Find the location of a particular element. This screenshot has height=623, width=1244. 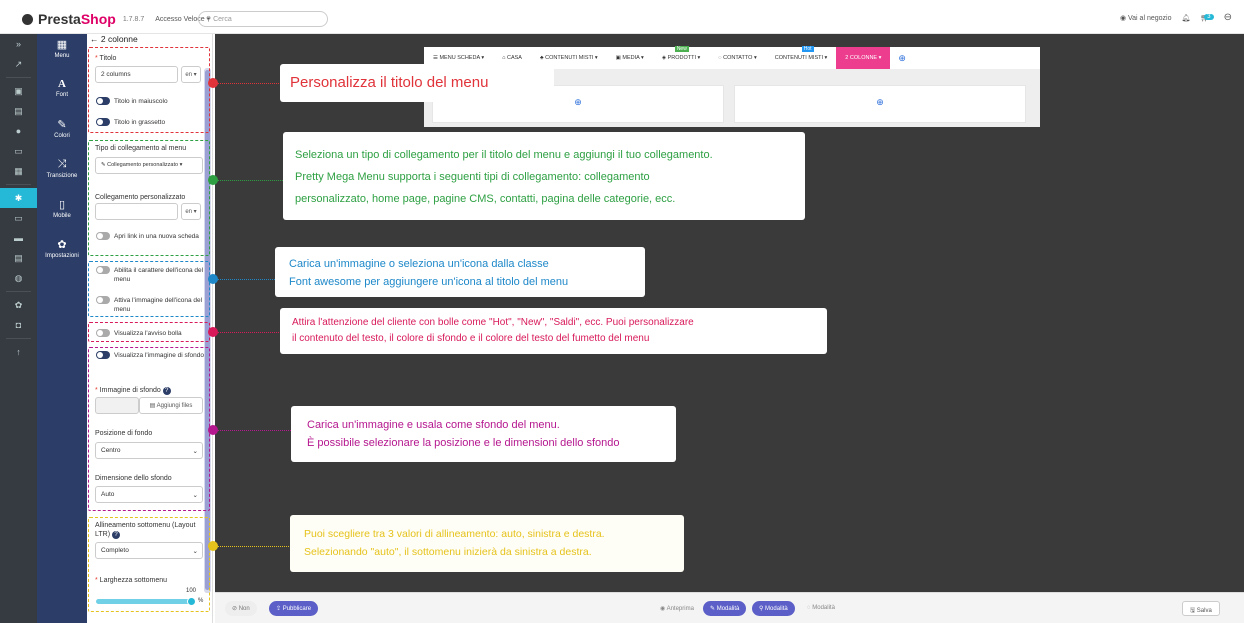

menu-item-mixed-2: Hot CONTENUTI MISTI ▾ is located at coordinates (801, 57).